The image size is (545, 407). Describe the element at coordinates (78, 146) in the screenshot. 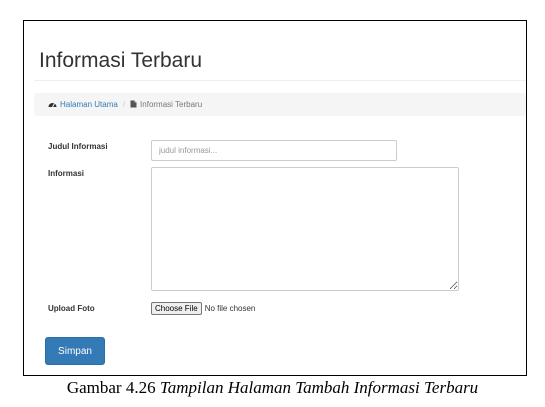

I see `judul-informasi-label: Judul Informasi` at that location.